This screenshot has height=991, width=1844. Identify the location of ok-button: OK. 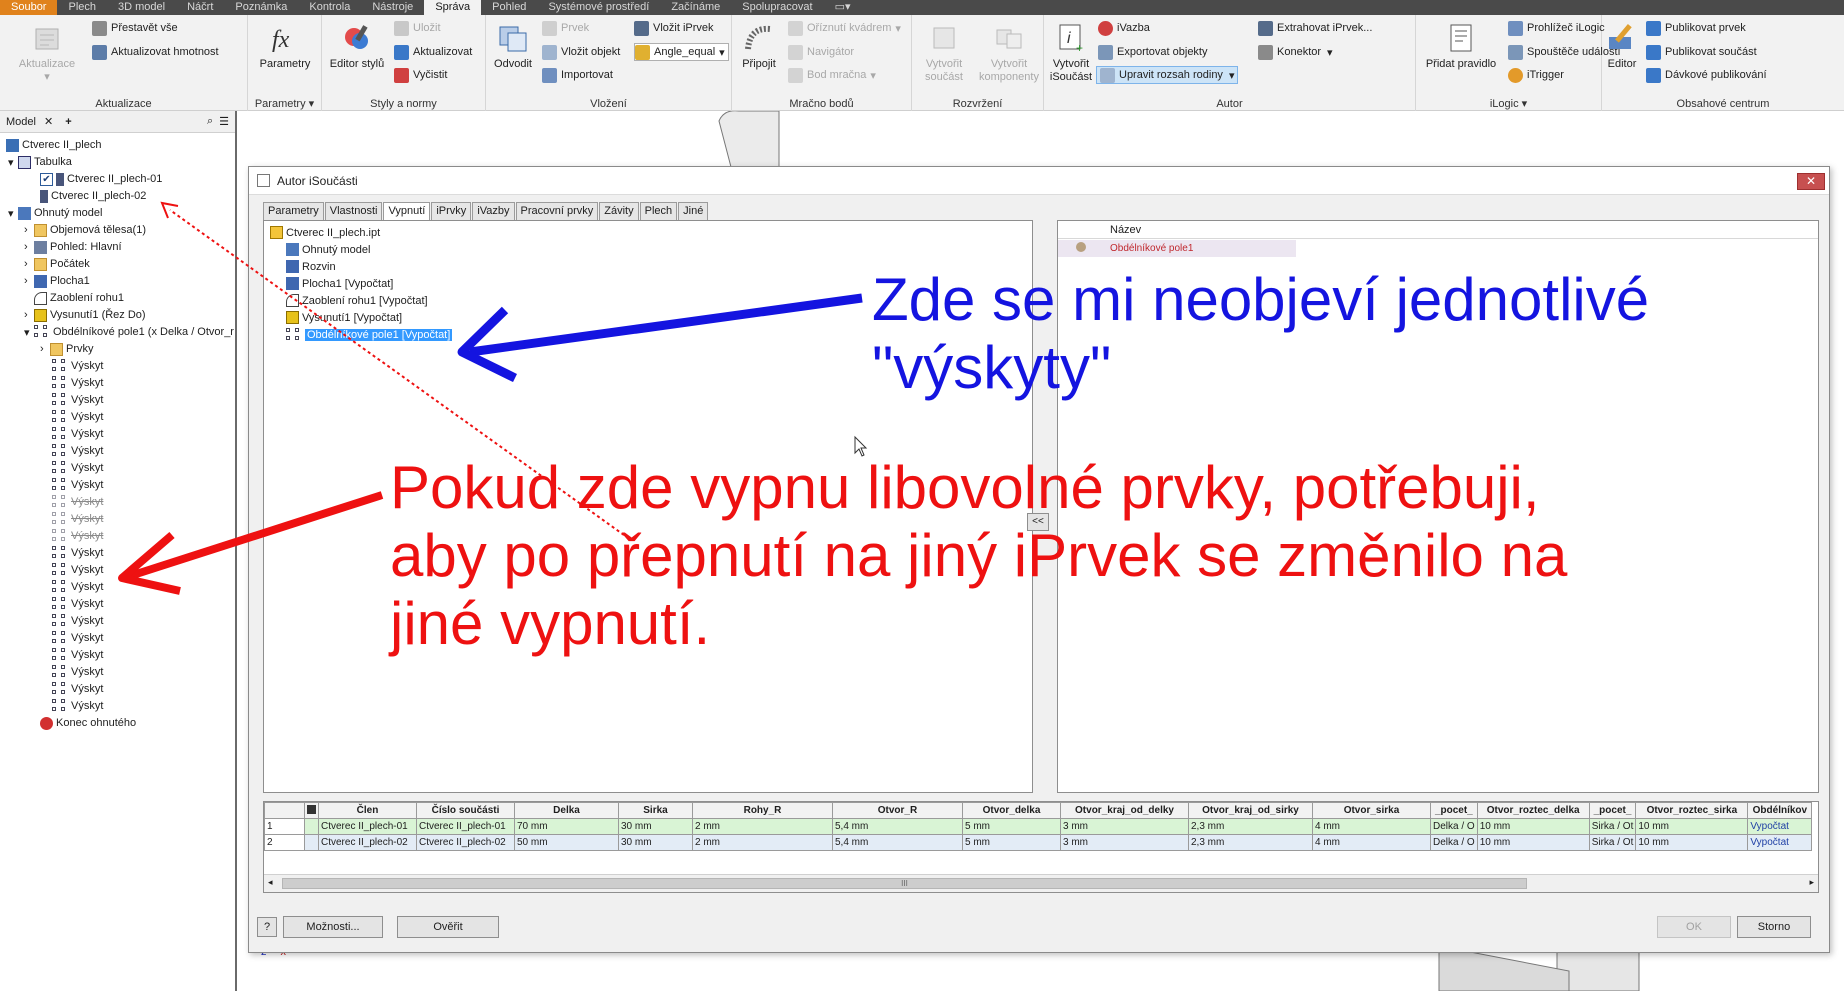
(1694, 927).